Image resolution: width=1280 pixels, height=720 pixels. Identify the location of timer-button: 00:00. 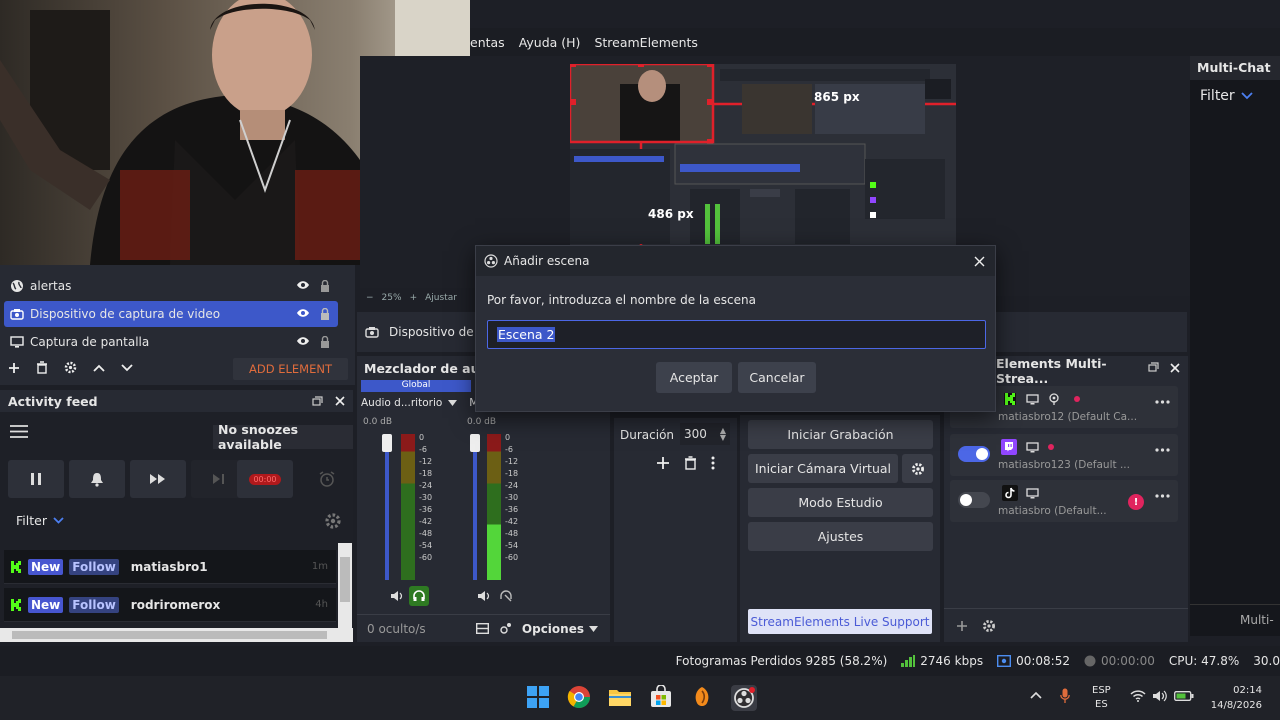
(265, 479).